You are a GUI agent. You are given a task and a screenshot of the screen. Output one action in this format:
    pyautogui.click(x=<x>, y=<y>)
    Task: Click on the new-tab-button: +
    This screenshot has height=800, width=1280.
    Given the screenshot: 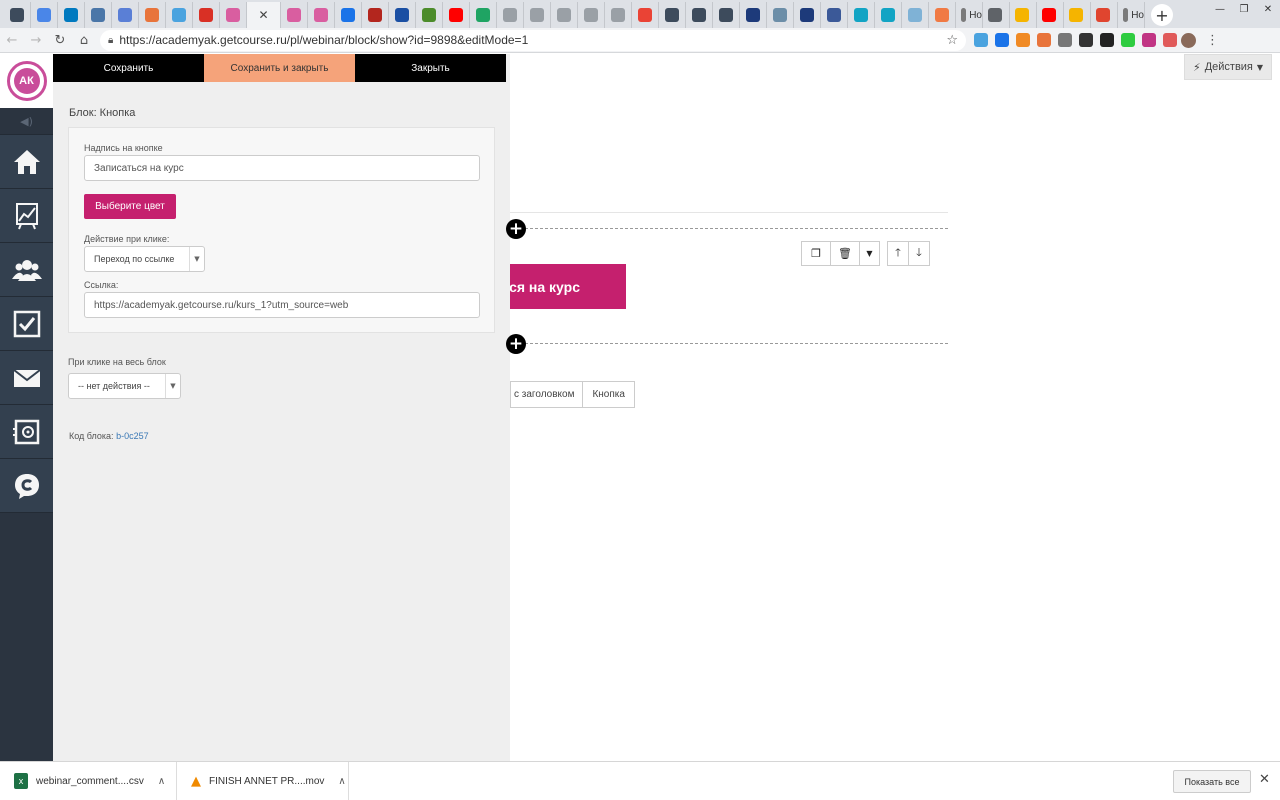 What is the action you would take?
    pyautogui.click(x=1162, y=15)
    